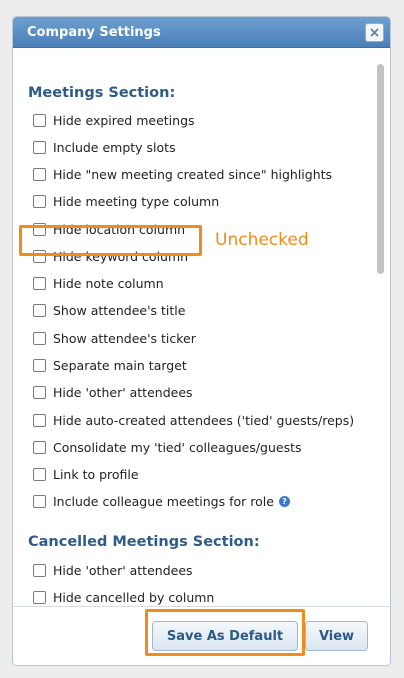 The width and height of the screenshot is (404, 678). What do you see at coordinates (284, 501) in the screenshot?
I see `help-icon: ?` at bounding box center [284, 501].